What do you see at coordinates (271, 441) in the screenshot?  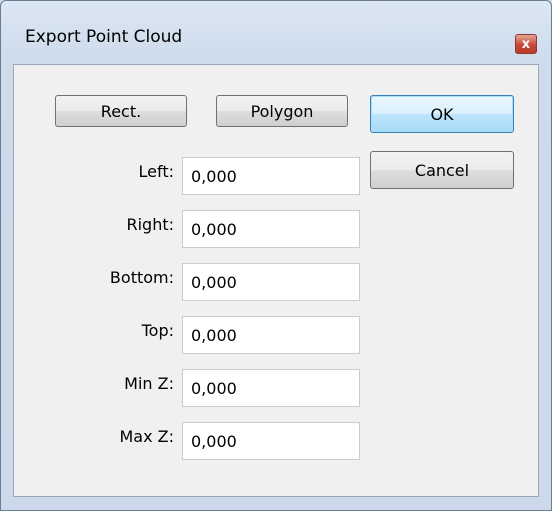 I see `max-z-input: 0,000` at bounding box center [271, 441].